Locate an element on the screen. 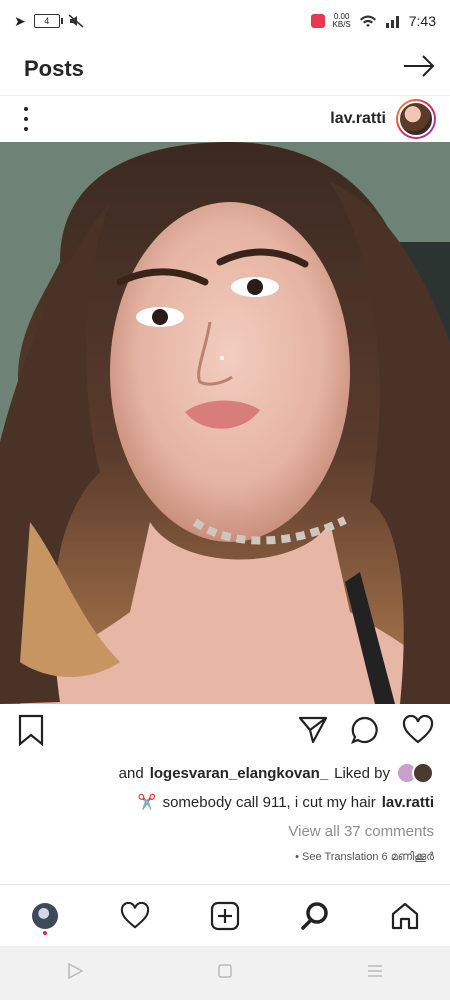 The image size is (450, 1000). nav-add-post is located at coordinates (225, 916).